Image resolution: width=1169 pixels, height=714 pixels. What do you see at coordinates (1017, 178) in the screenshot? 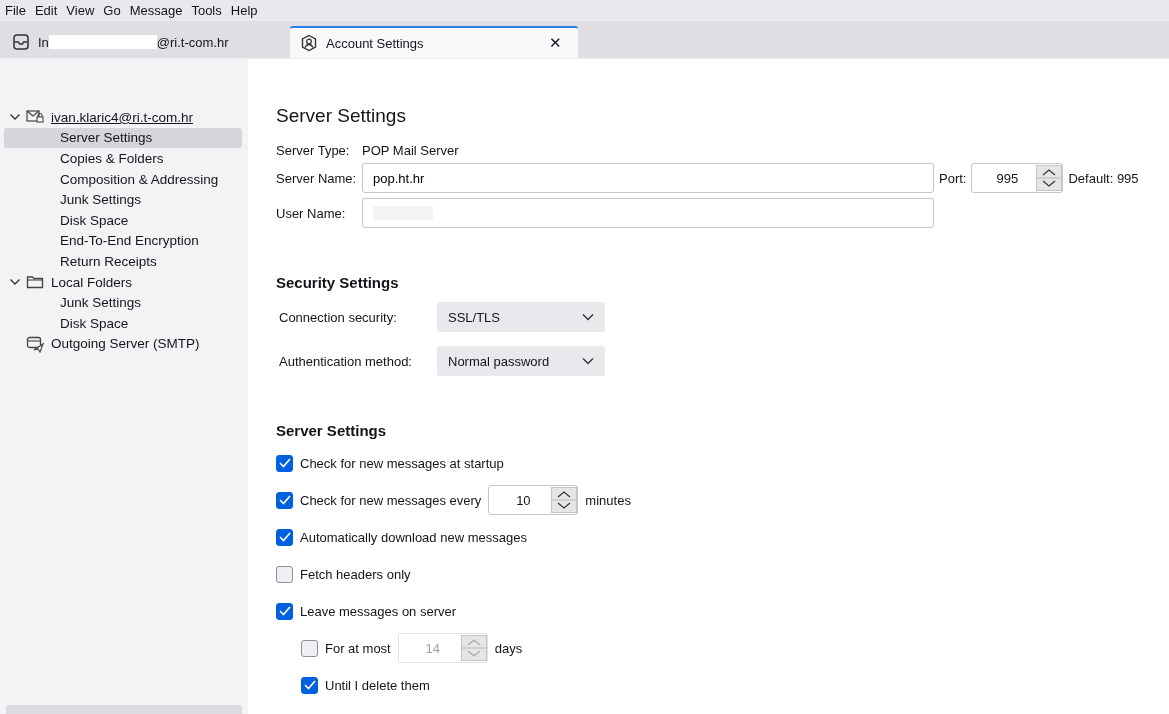
I see `port-field: 995` at bounding box center [1017, 178].